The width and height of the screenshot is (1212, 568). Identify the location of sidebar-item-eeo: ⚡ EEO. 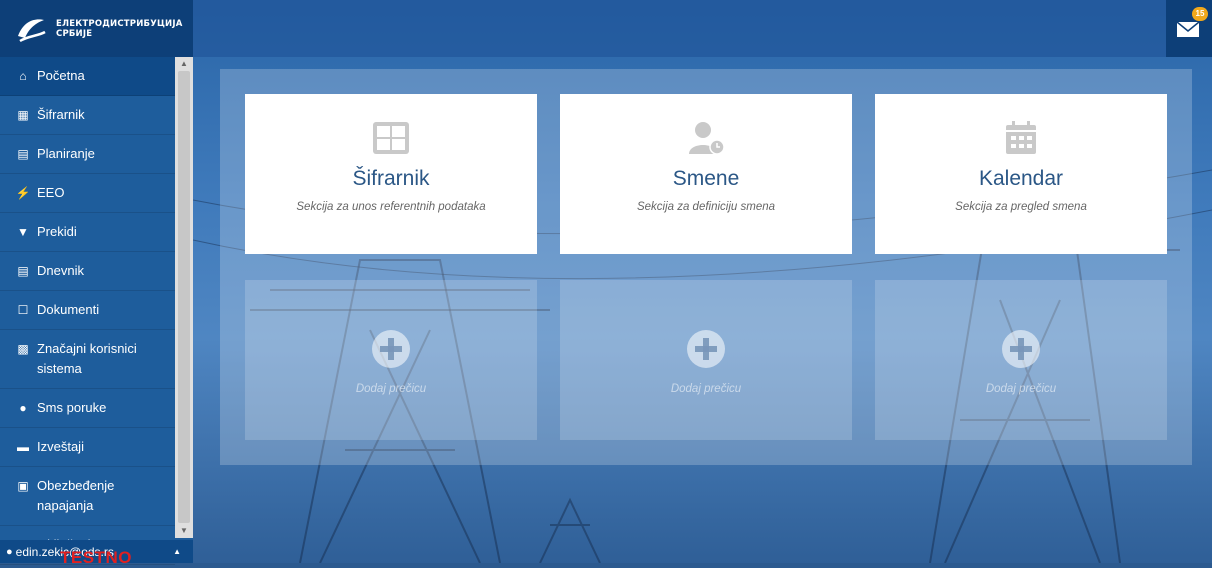
(87, 193).